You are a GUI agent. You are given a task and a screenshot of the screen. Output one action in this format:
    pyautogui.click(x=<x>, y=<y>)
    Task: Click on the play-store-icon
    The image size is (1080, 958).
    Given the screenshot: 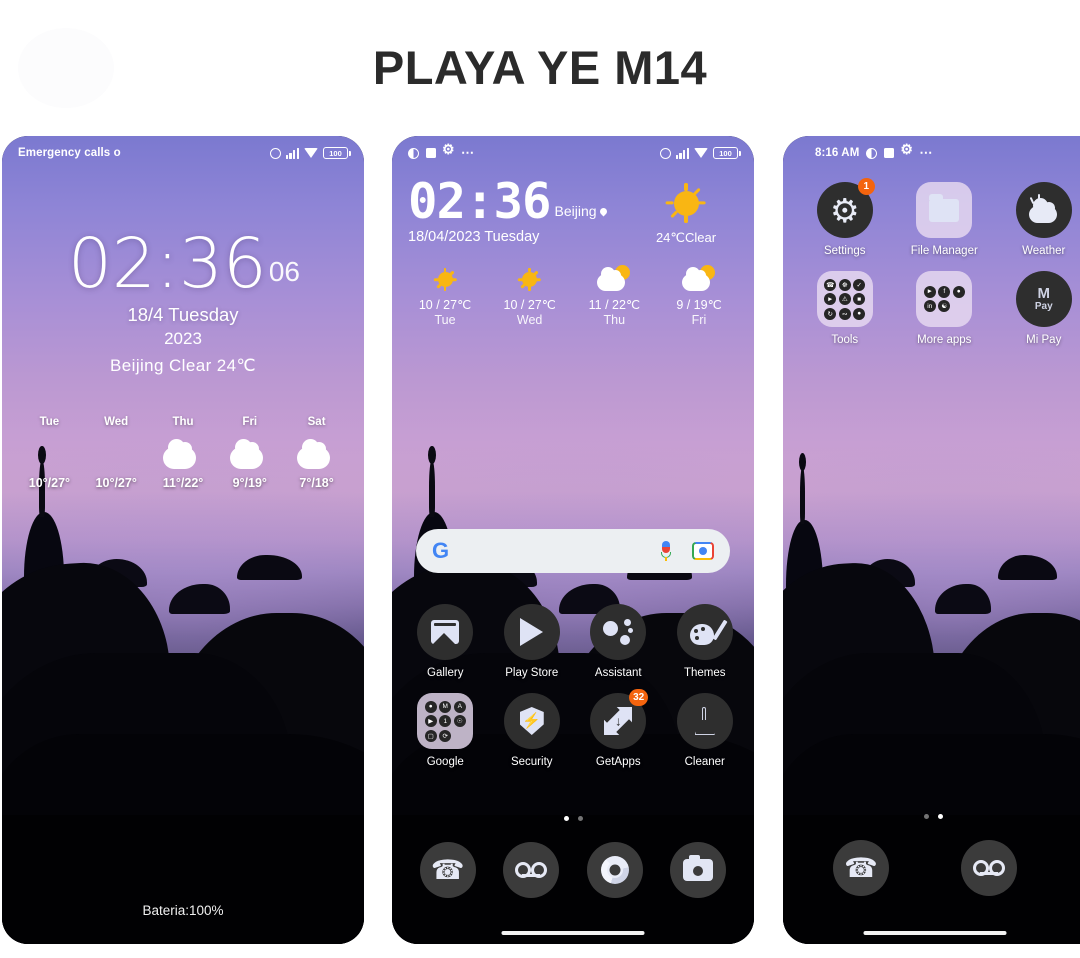 What is the action you would take?
    pyautogui.click(x=532, y=632)
    